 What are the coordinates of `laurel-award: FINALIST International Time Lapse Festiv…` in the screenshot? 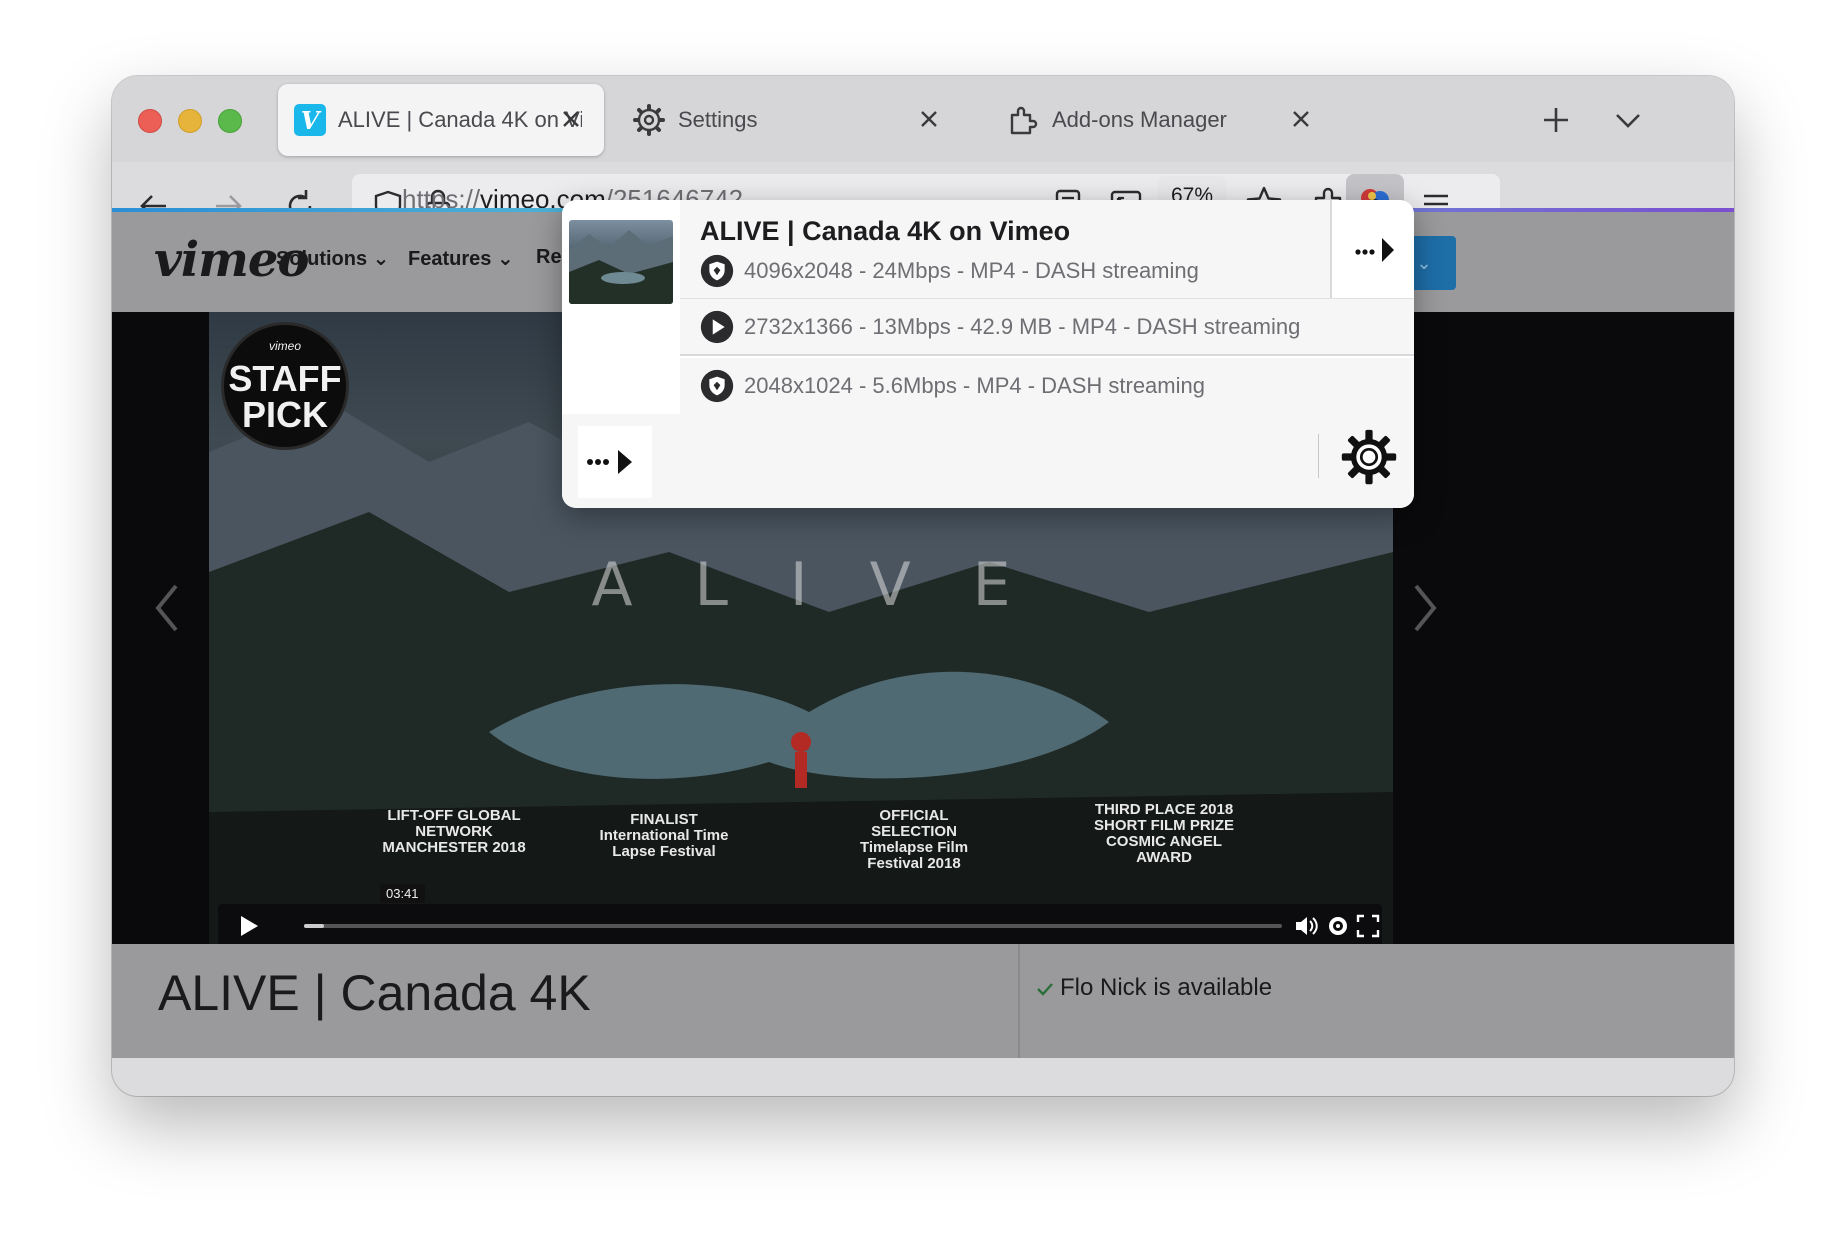 It's located at (664, 835).